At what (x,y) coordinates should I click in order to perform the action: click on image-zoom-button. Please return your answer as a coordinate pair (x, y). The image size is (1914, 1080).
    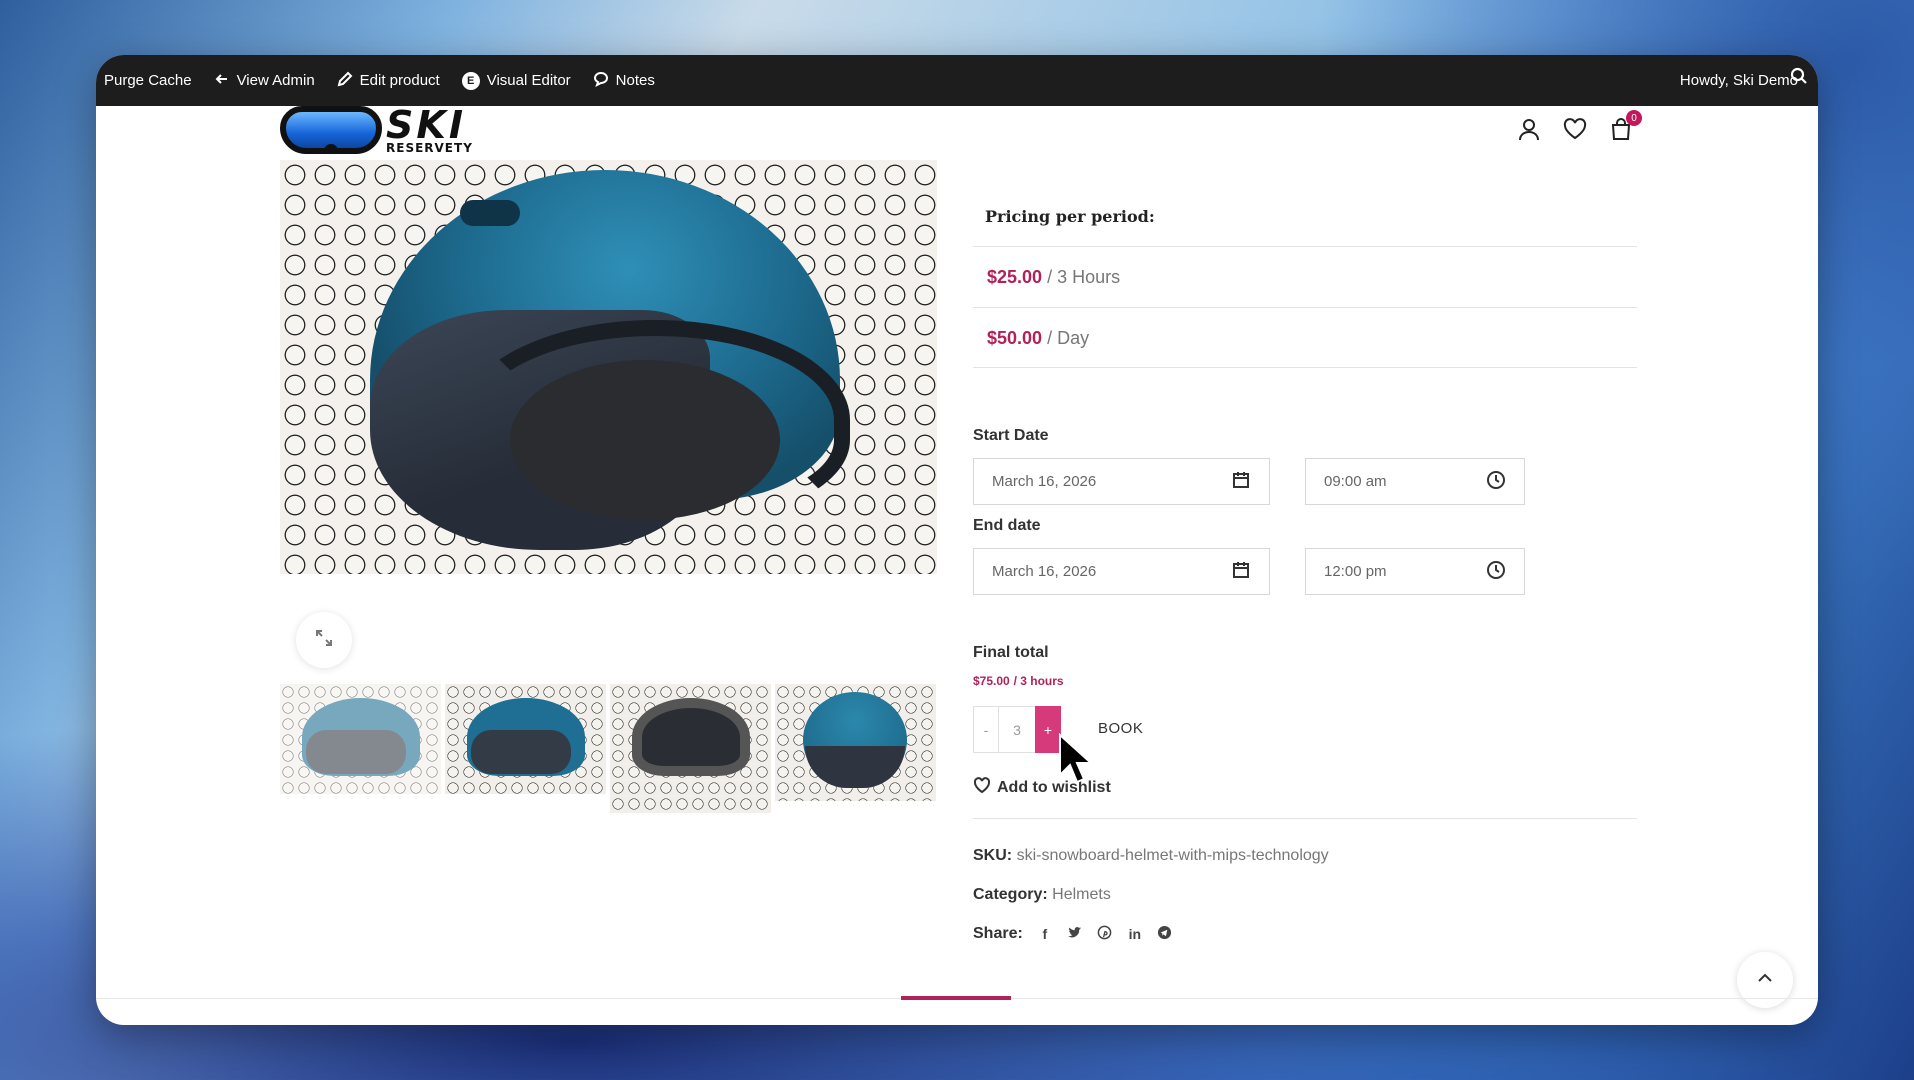
    Looking at the image, I should click on (324, 640).